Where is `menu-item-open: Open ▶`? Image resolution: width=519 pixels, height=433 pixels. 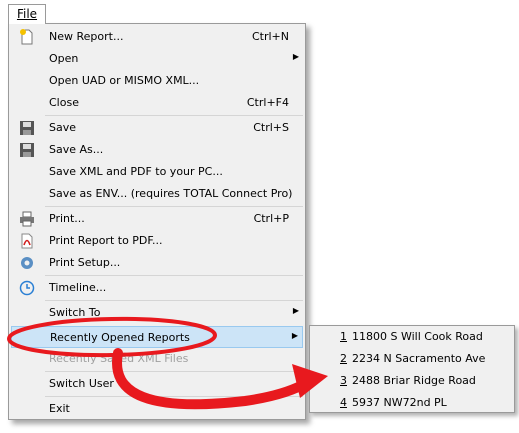
menu-item-open: Open ▶ is located at coordinates (157, 59).